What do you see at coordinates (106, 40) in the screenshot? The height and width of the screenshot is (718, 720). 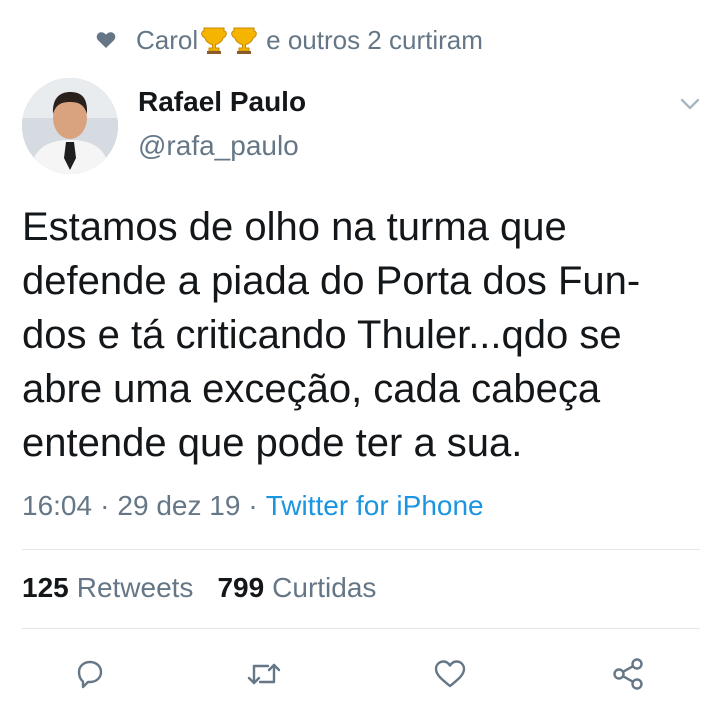 I see `heart-icon` at bounding box center [106, 40].